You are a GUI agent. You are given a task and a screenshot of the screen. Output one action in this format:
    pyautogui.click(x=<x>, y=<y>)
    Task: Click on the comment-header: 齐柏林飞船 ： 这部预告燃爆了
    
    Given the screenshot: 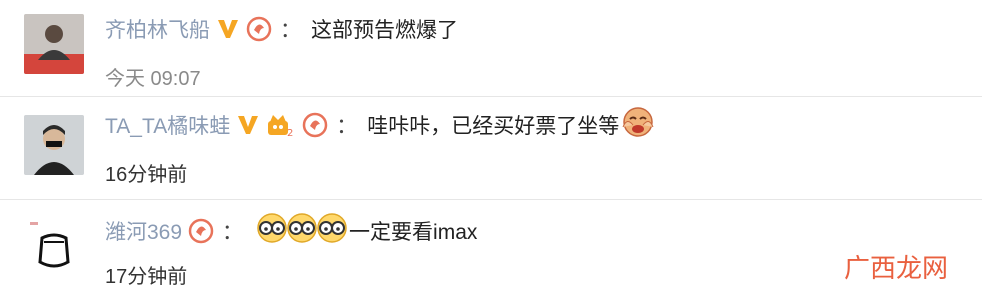 What is the action you would take?
    pyautogui.click(x=281, y=29)
    